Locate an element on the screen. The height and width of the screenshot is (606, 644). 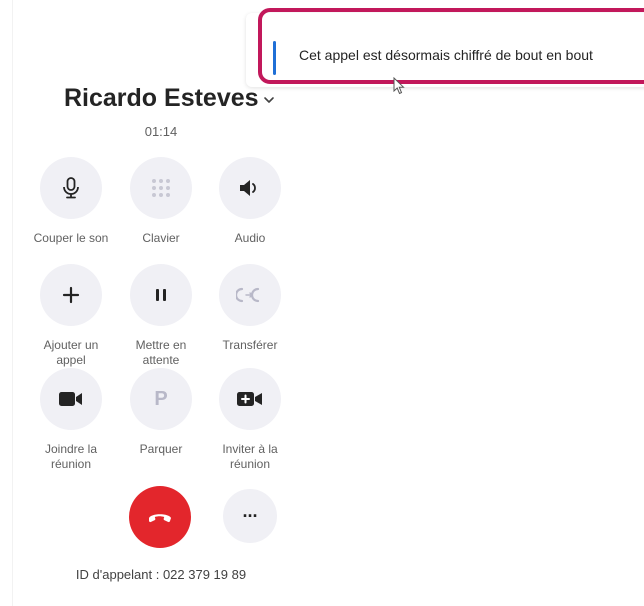
audio-label: Audio is located at coordinates (250, 238).